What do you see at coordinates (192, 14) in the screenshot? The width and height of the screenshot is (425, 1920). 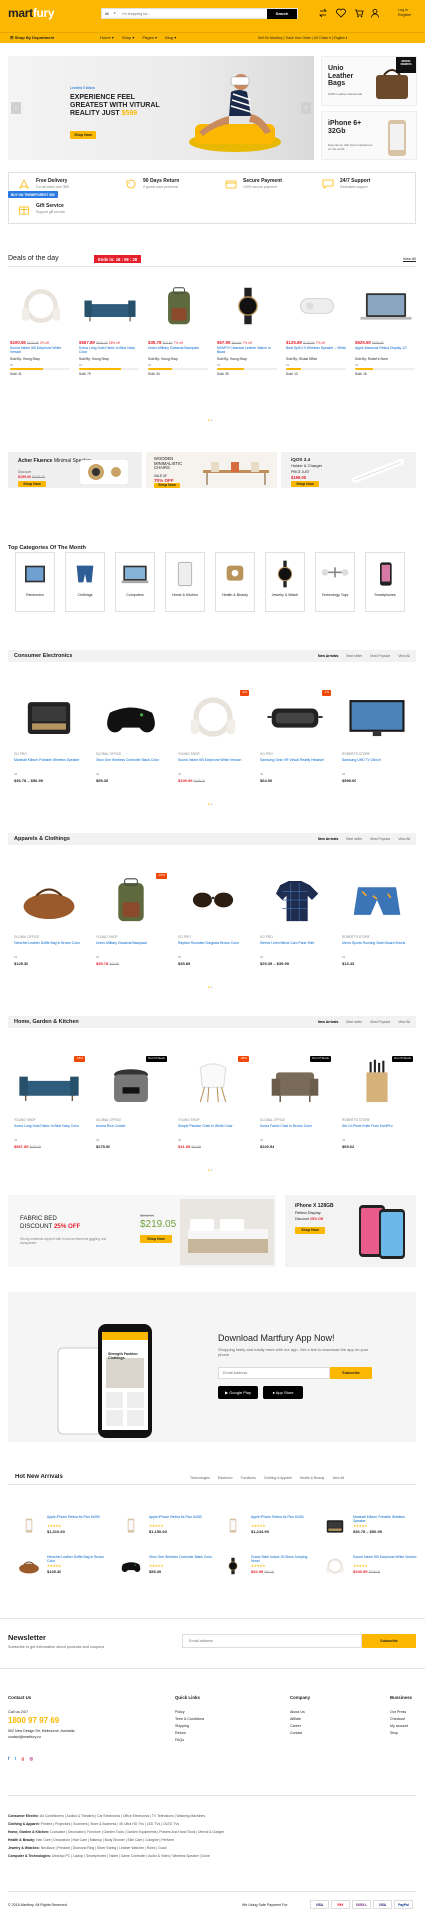 I see `search-input` at bounding box center [192, 14].